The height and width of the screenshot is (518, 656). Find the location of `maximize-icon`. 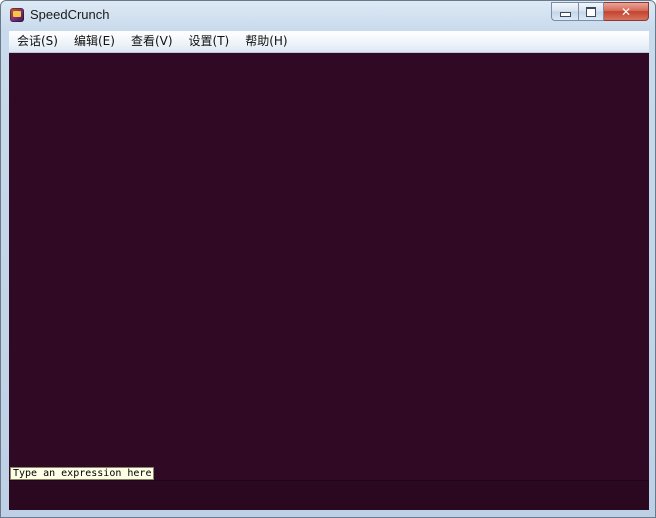

maximize-icon is located at coordinates (591, 11).